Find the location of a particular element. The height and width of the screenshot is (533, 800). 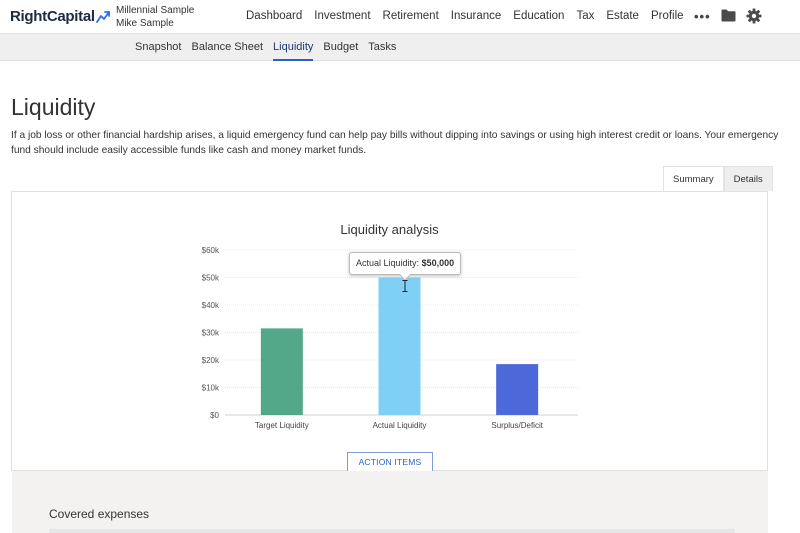

y-tick-label: $50k is located at coordinates (211, 278).